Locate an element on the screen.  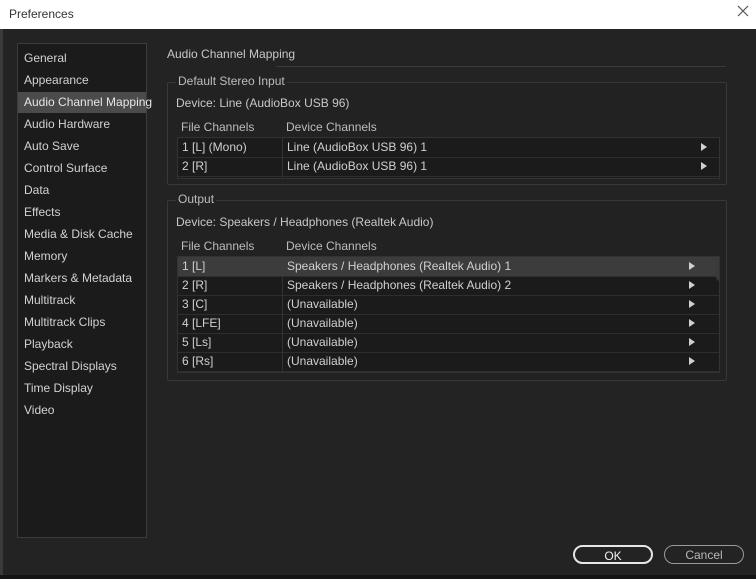
channel-row: 4 [LFE] (Unavailable) is located at coordinates (448, 324).